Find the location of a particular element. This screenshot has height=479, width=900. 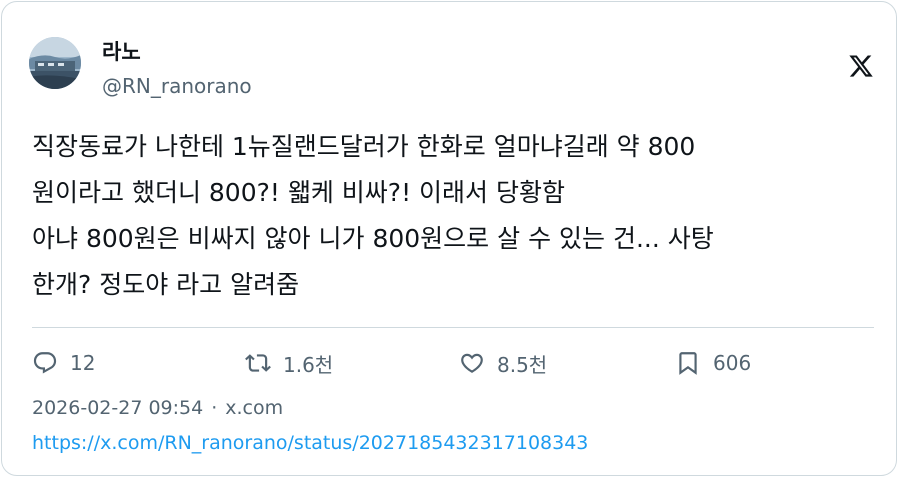

timestamp: 2026-02-27 09:54 is located at coordinates (117, 408).